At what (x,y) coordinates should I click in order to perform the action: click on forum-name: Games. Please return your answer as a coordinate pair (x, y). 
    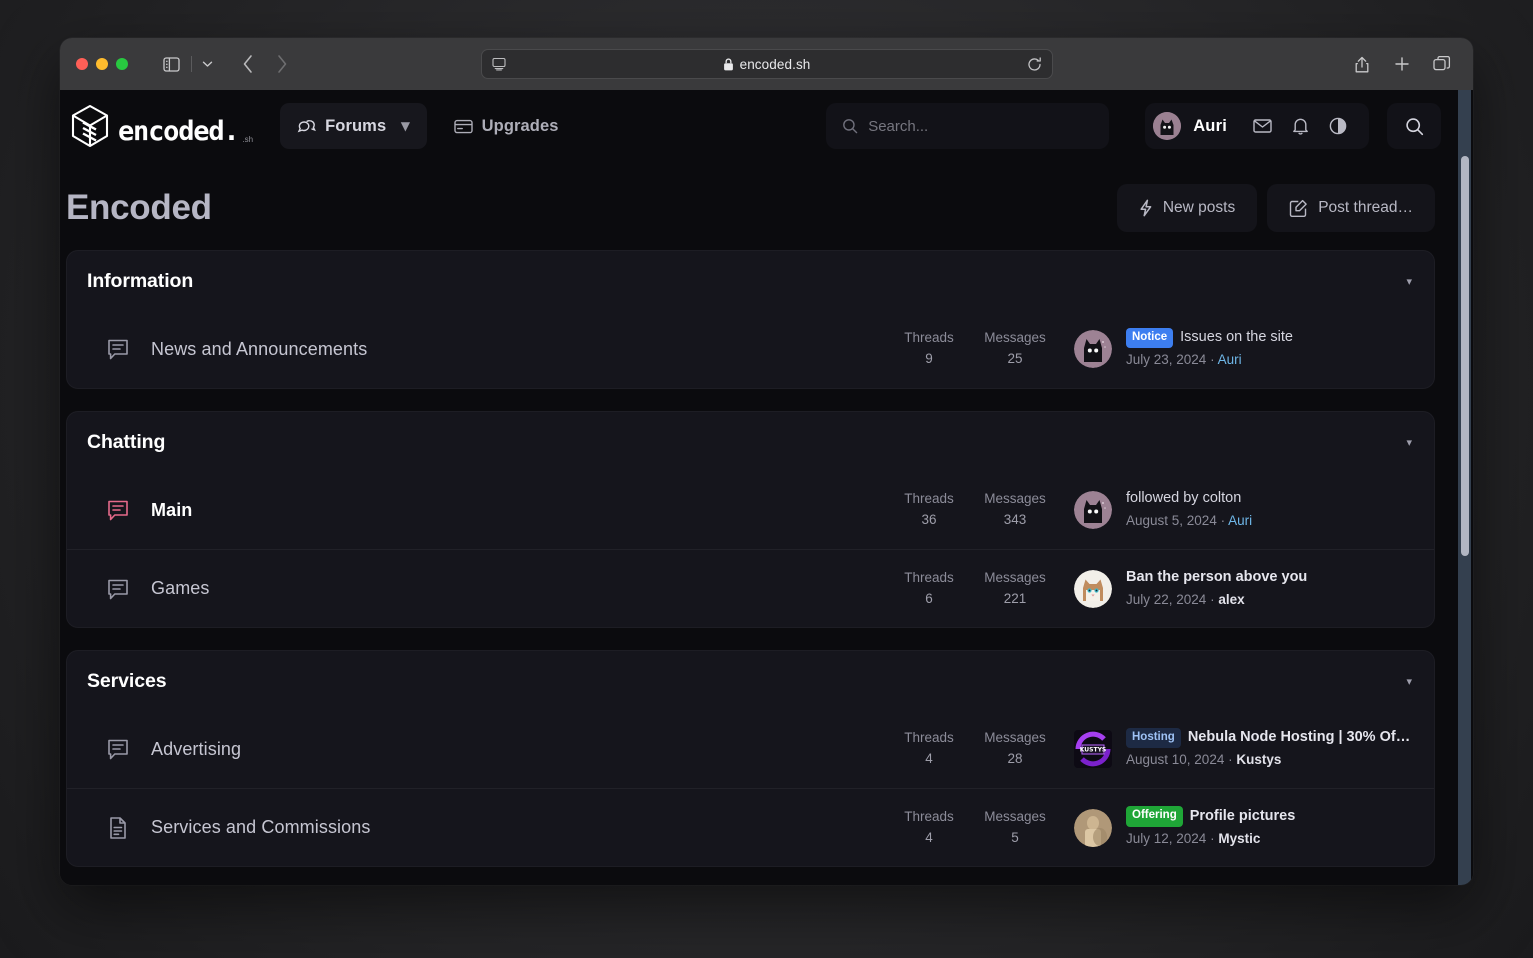
    Looking at the image, I should click on (180, 588).